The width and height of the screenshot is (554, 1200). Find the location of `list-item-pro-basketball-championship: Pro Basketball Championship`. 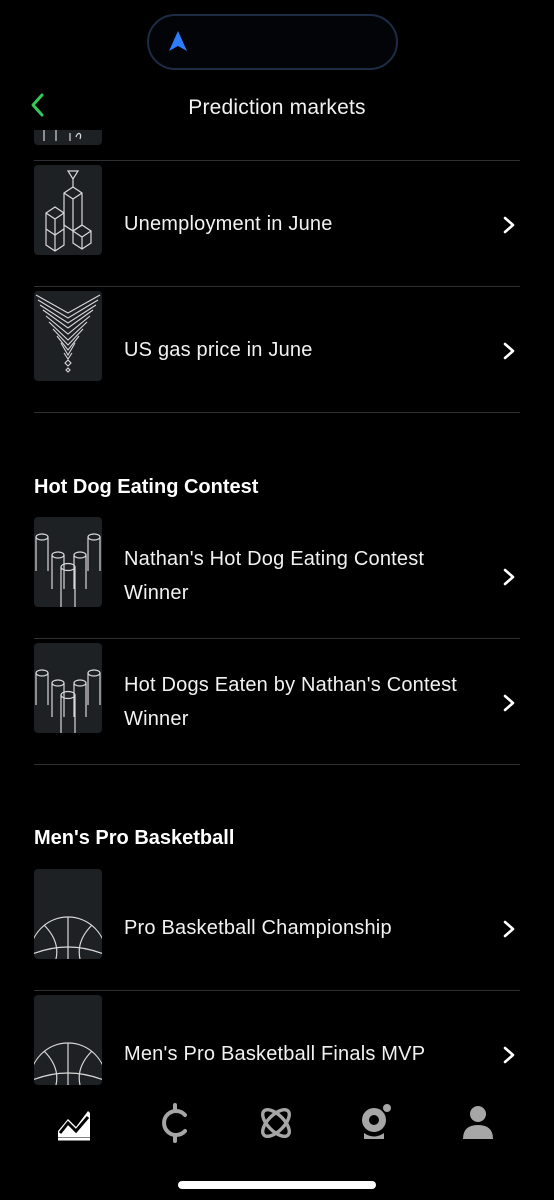

list-item-pro-basketball-championship: Pro Basketball Championship is located at coordinates (277, 928).